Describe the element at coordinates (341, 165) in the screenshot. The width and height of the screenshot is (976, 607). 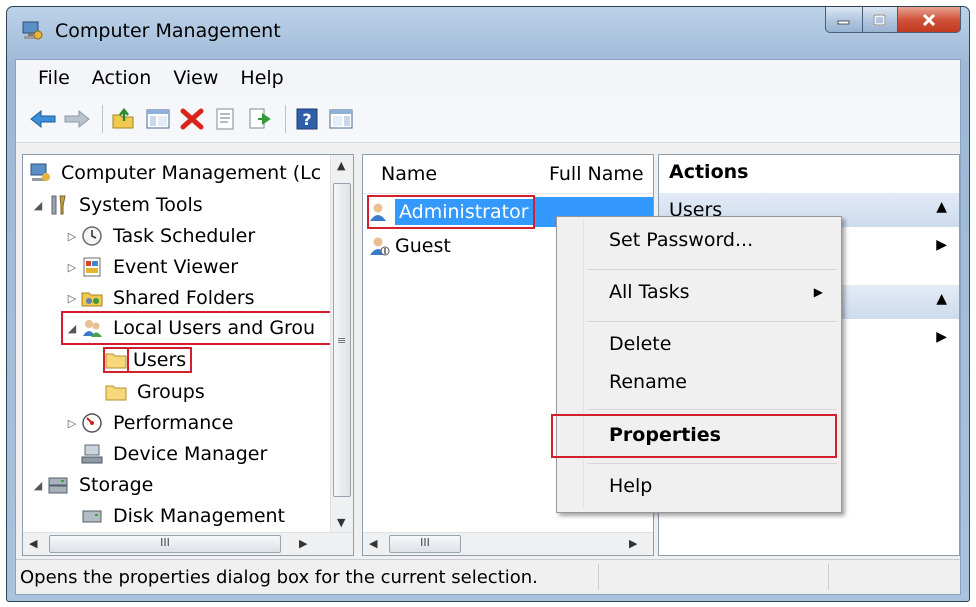
I see `scroll-up-arrow-icon: ▲` at that location.